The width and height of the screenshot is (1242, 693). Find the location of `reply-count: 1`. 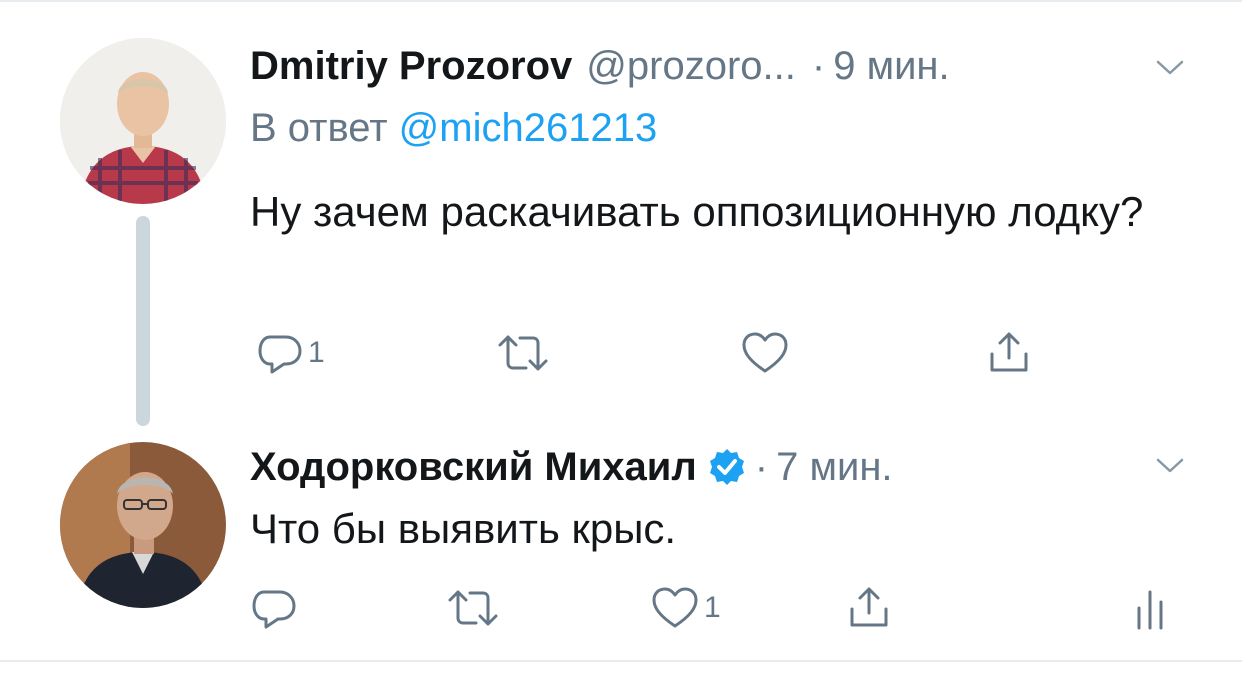

reply-count: 1 is located at coordinates (316, 352).